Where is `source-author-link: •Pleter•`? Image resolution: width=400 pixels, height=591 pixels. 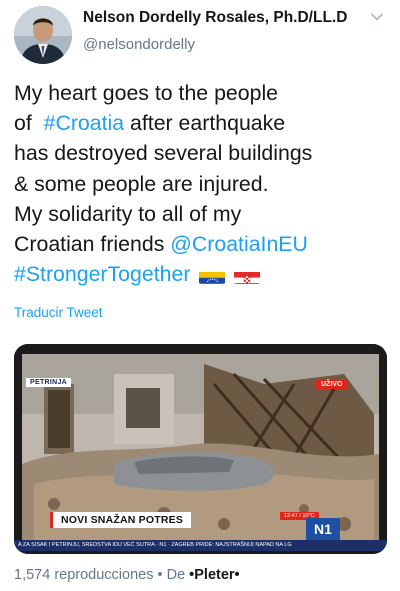
source-author-link: •Pleter• is located at coordinates (214, 575).